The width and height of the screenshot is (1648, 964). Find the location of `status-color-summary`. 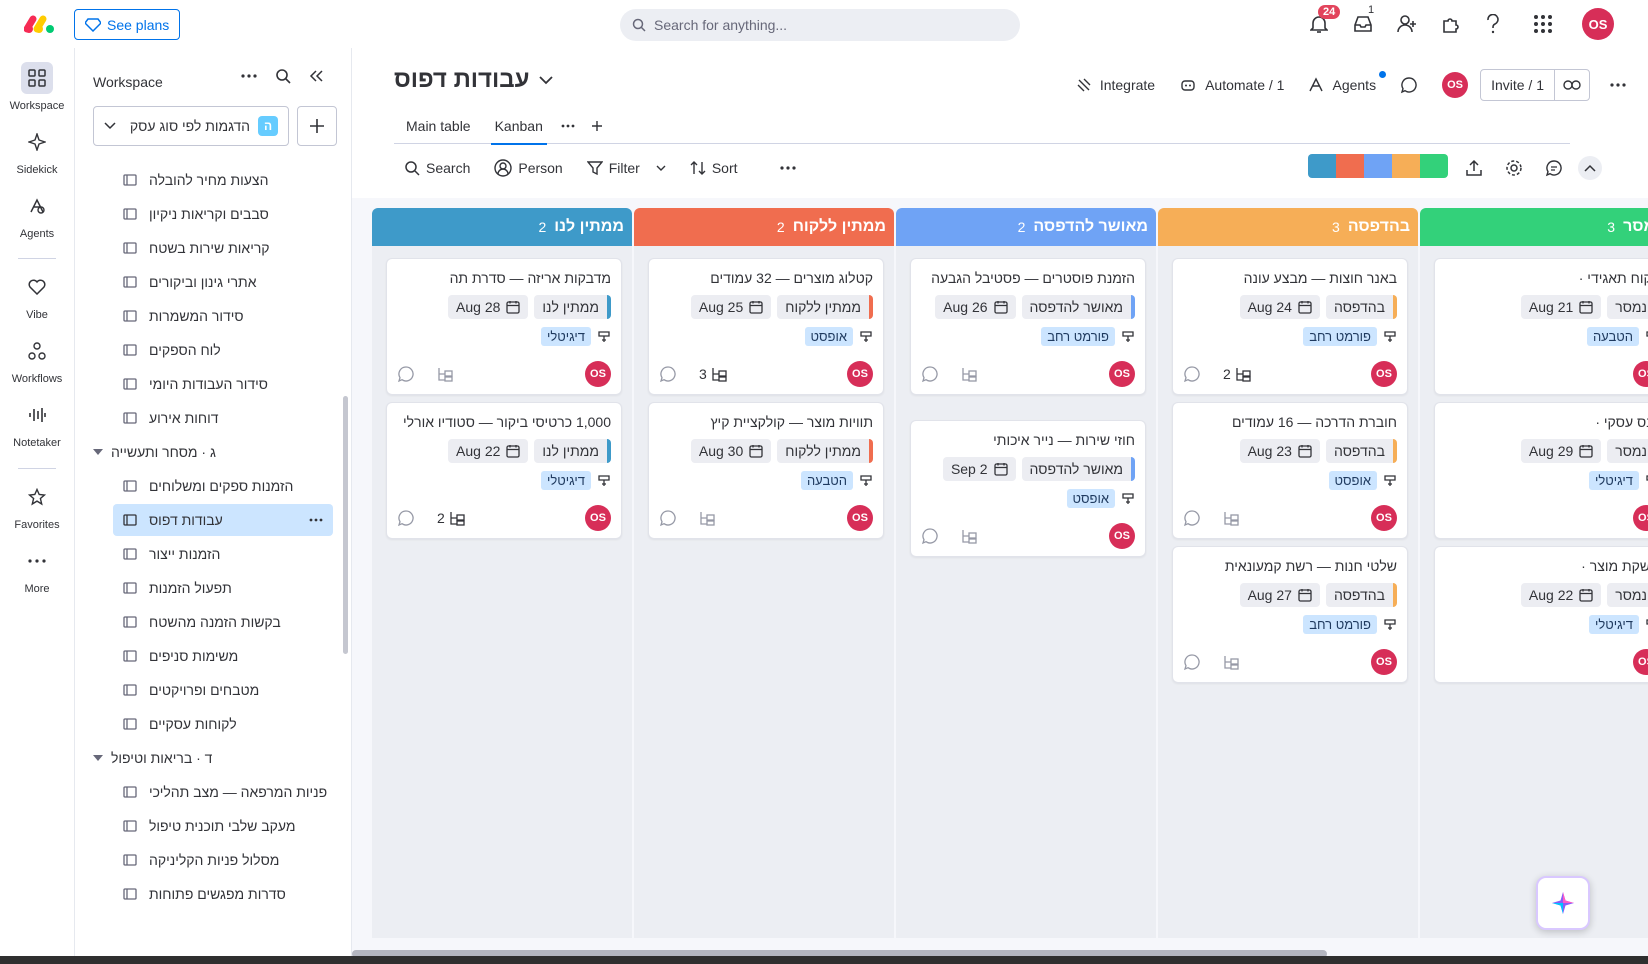

status-color-summary is located at coordinates (1378, 166).